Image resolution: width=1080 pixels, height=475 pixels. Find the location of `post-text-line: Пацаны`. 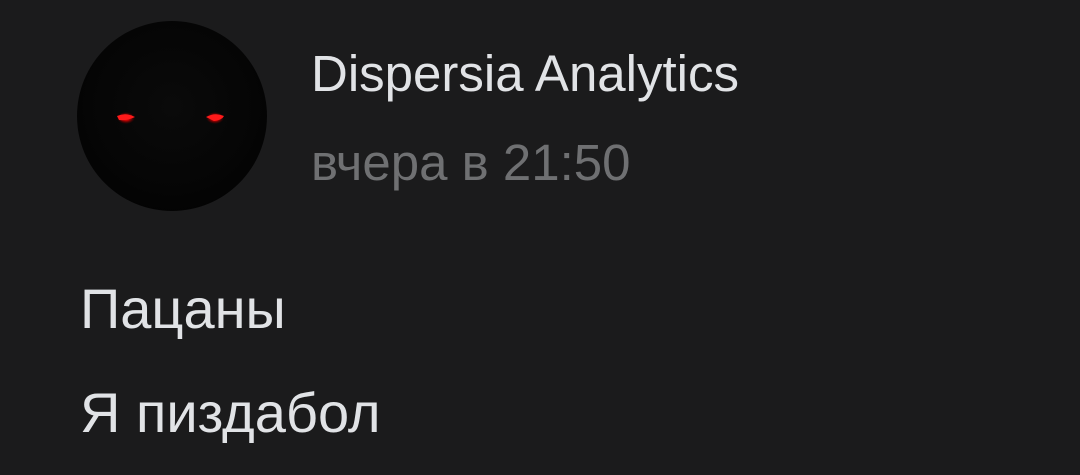

post-text-line: Пацаны is located at coordinates (183, 308).